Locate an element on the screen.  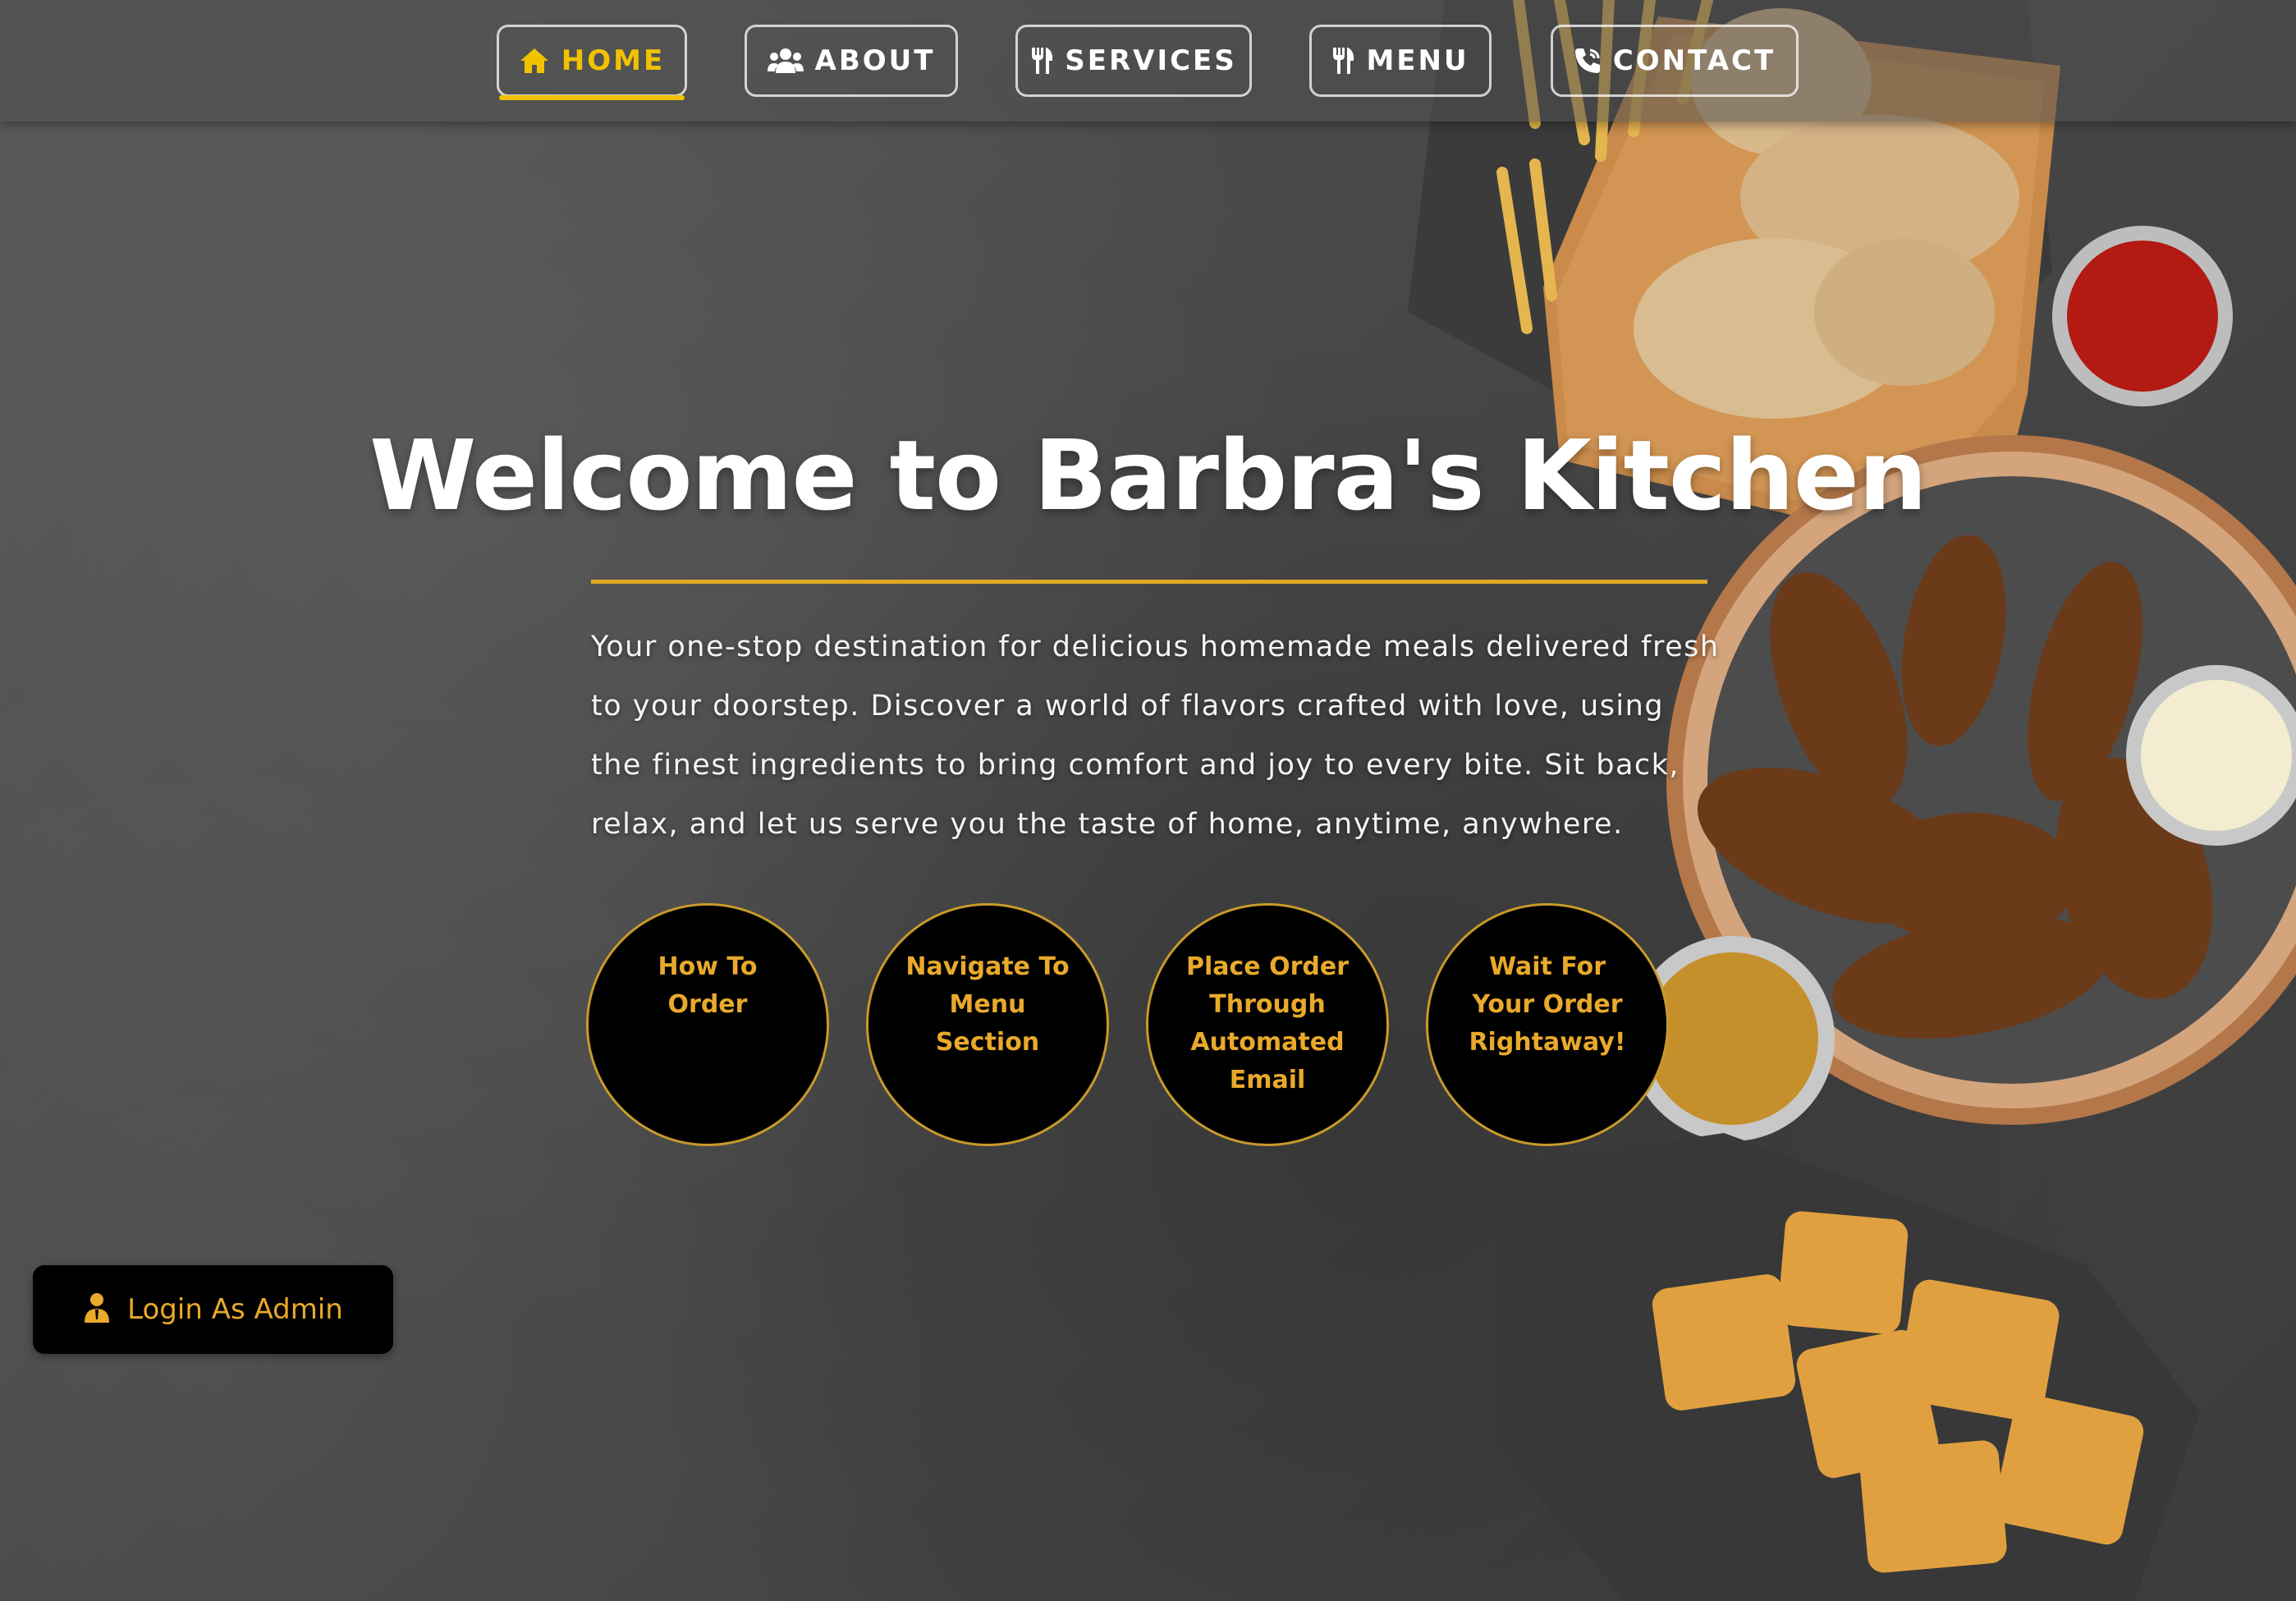
nav-menu-label: MENU is located at coordinates (1417, 60).